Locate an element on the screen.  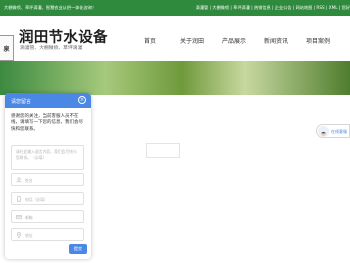
name-field: 姓名 is located at coordinates (47, 179).